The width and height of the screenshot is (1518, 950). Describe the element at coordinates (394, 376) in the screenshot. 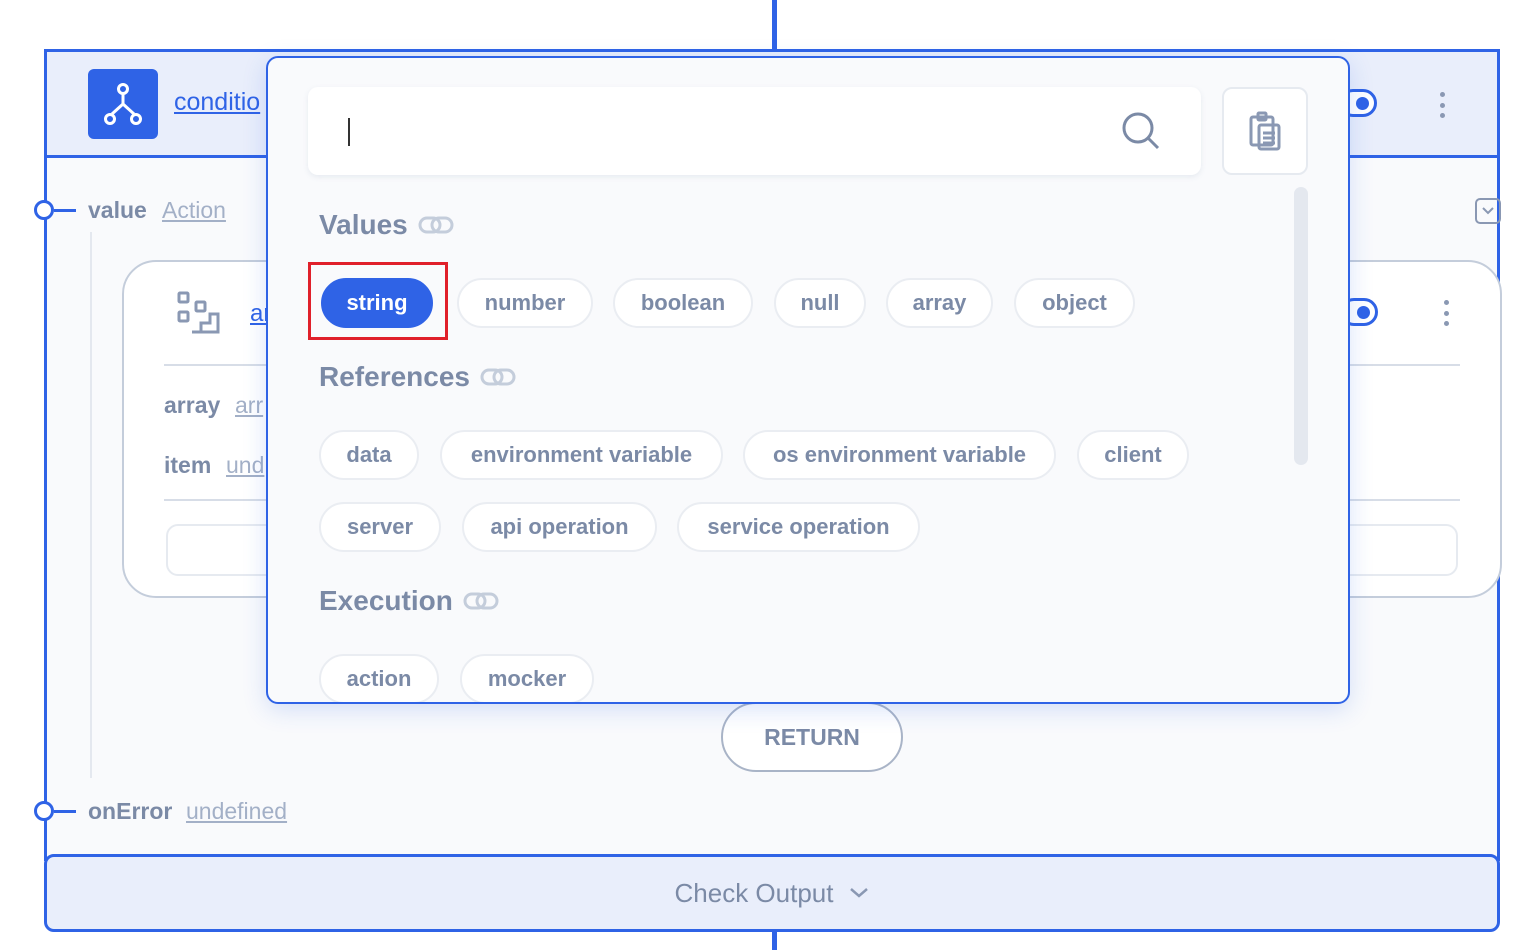

I see `references-section-label: References` at that location.